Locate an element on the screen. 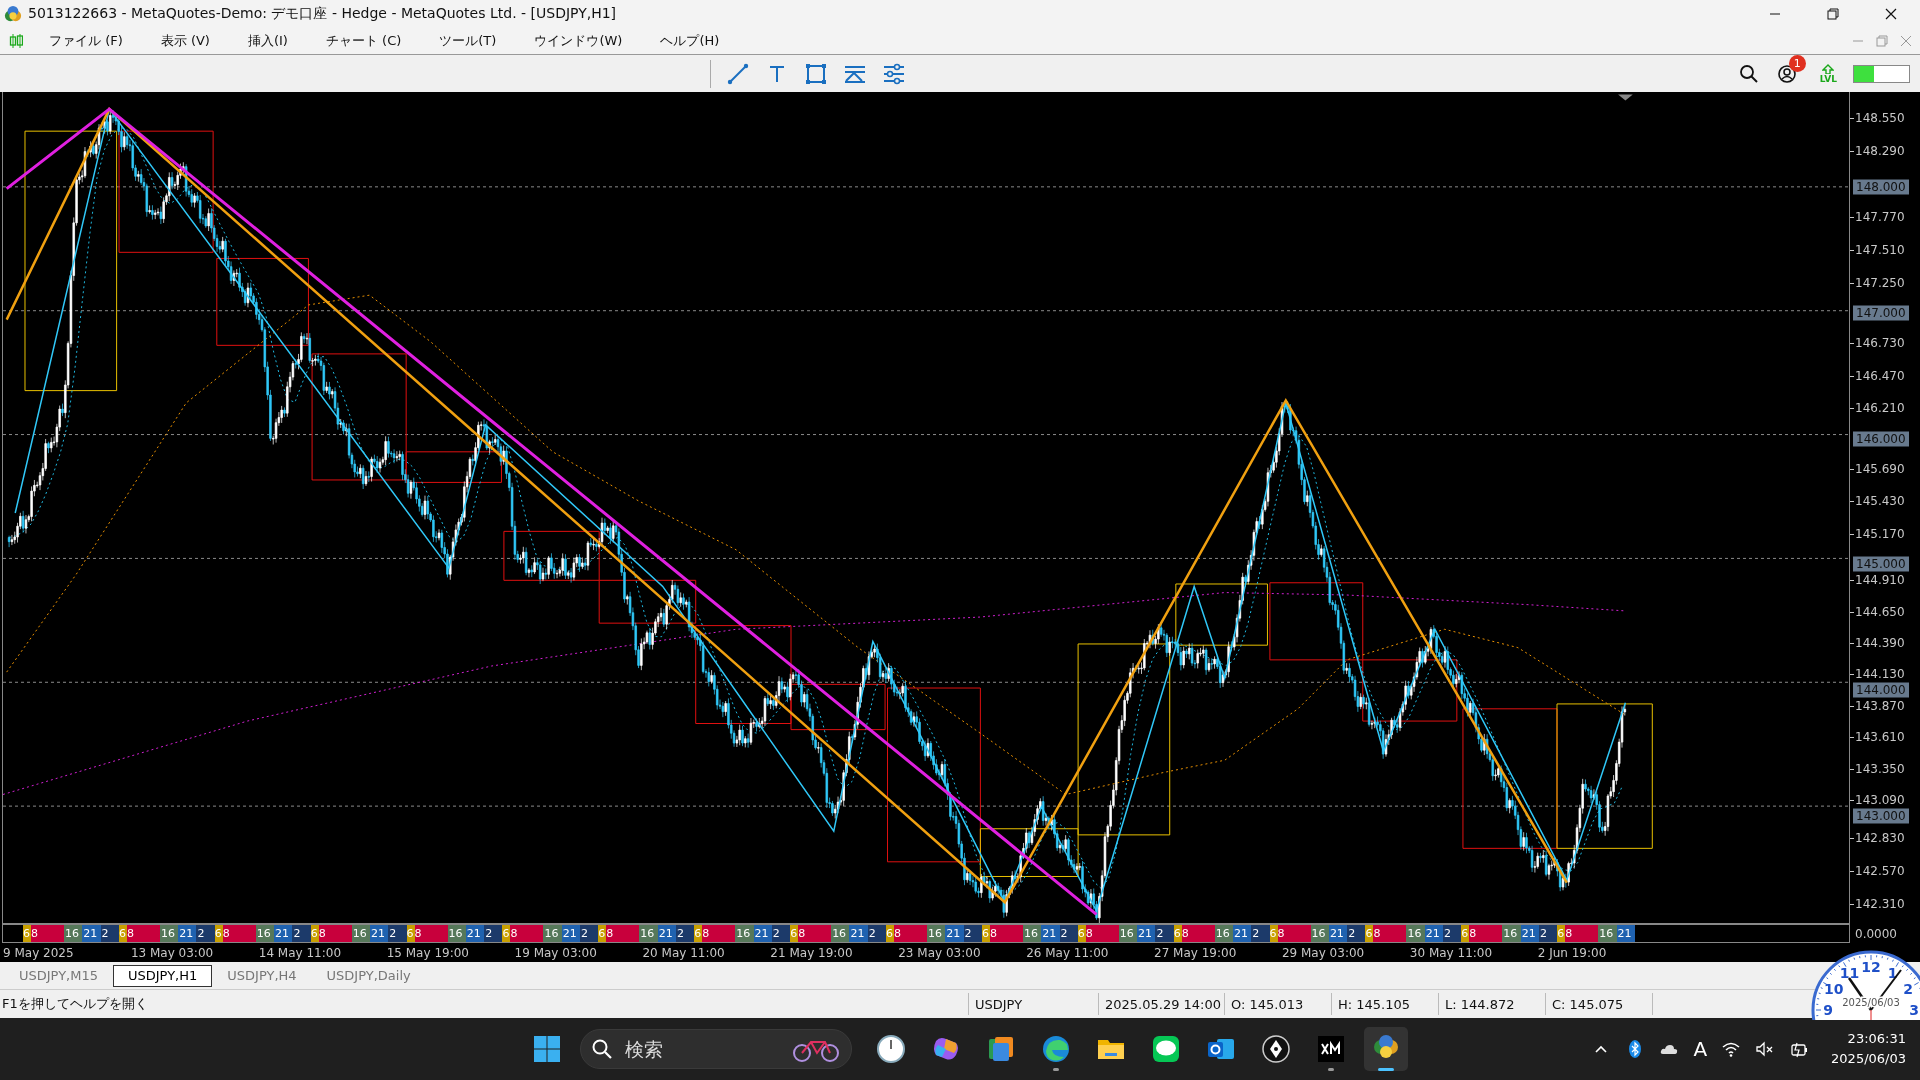 The width and height of the screenshot is (1920, 1080). menu-item: 挿入(I) is located at coordinates (267, 41).